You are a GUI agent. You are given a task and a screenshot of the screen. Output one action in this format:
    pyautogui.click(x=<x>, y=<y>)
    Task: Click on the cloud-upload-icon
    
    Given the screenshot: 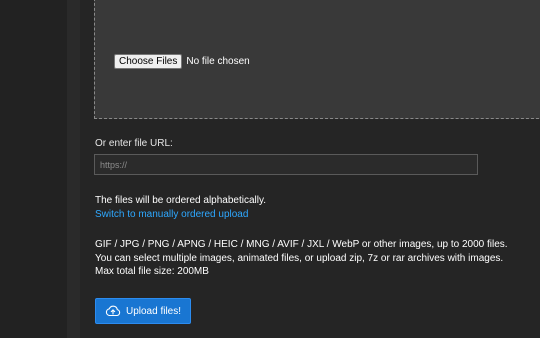 What is the action you would take?
    pyautogui.click(x=113, y=311)
    